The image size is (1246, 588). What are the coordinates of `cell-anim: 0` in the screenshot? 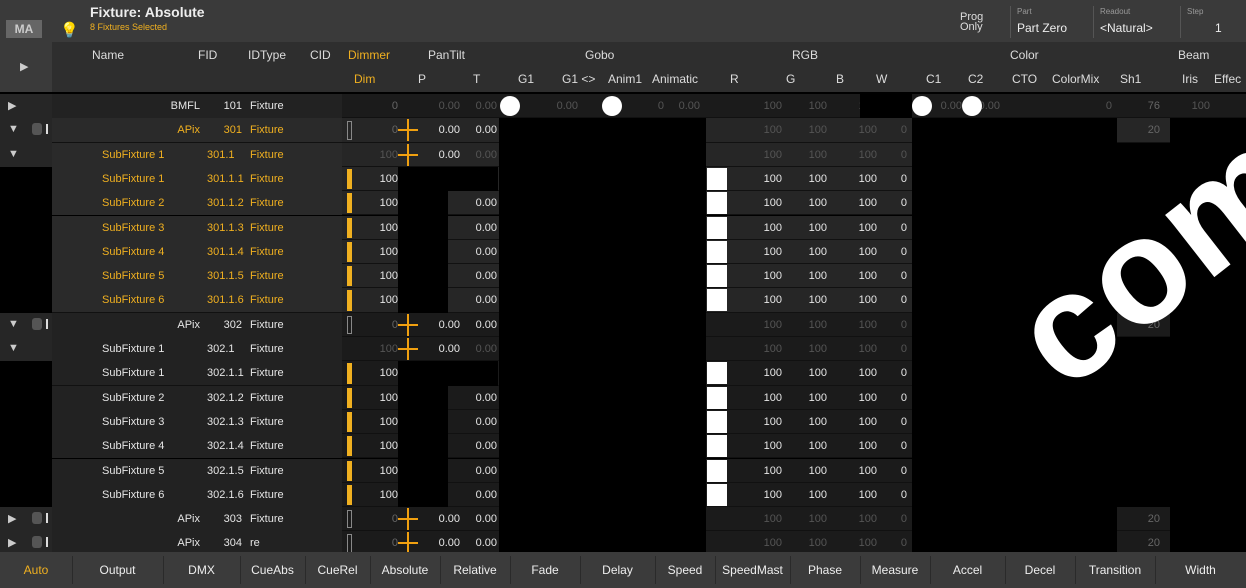 It's located at (660, 106).